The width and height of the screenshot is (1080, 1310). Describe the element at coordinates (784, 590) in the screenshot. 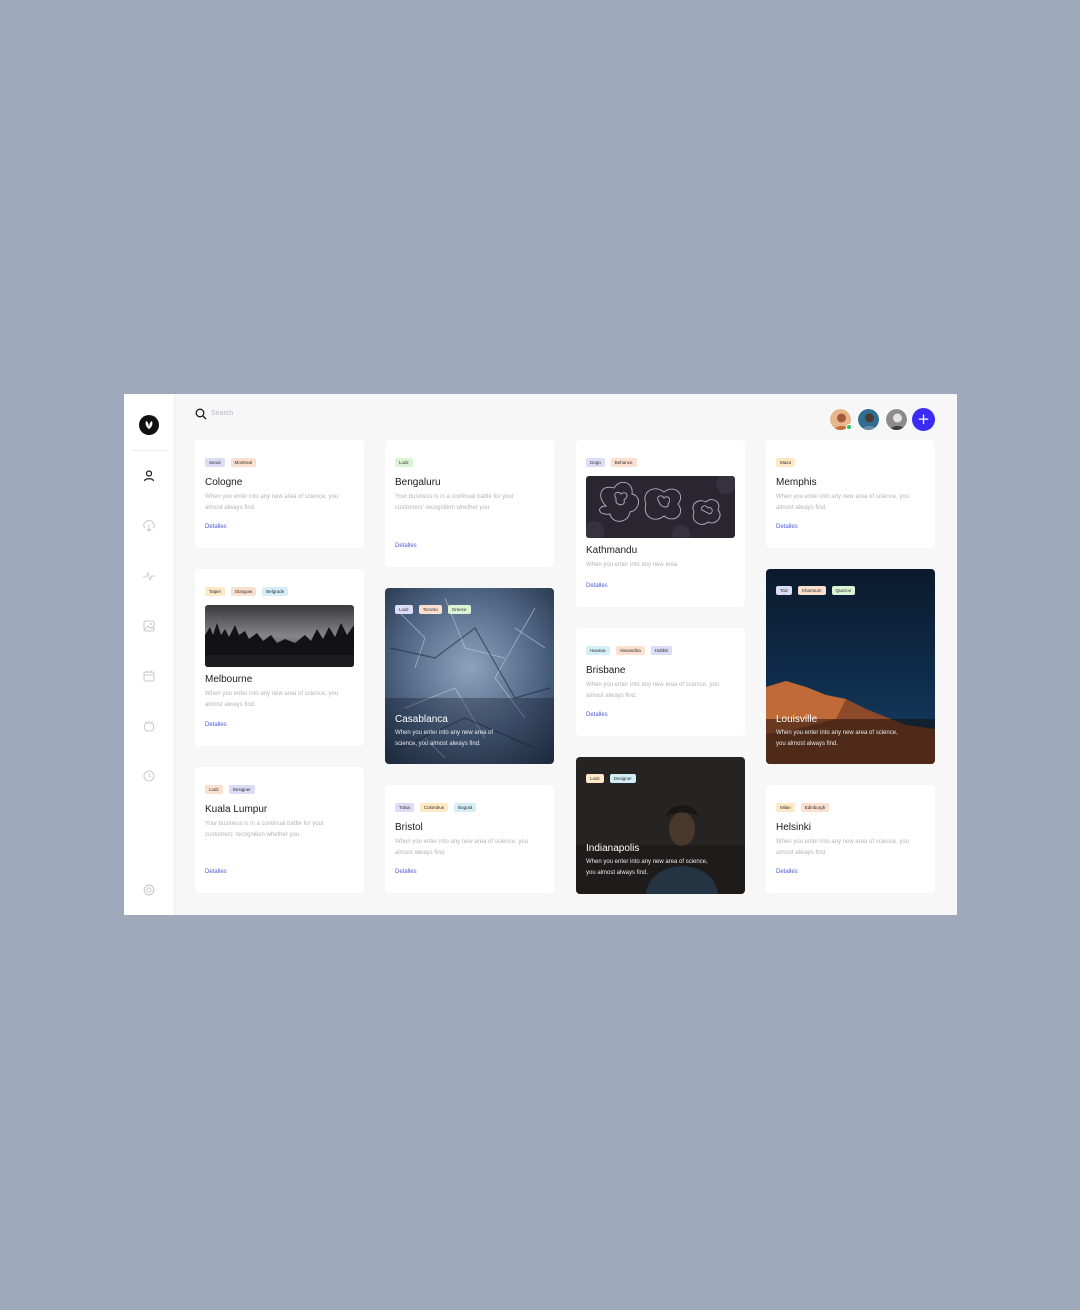

I see `tag: Taiz` at that location.